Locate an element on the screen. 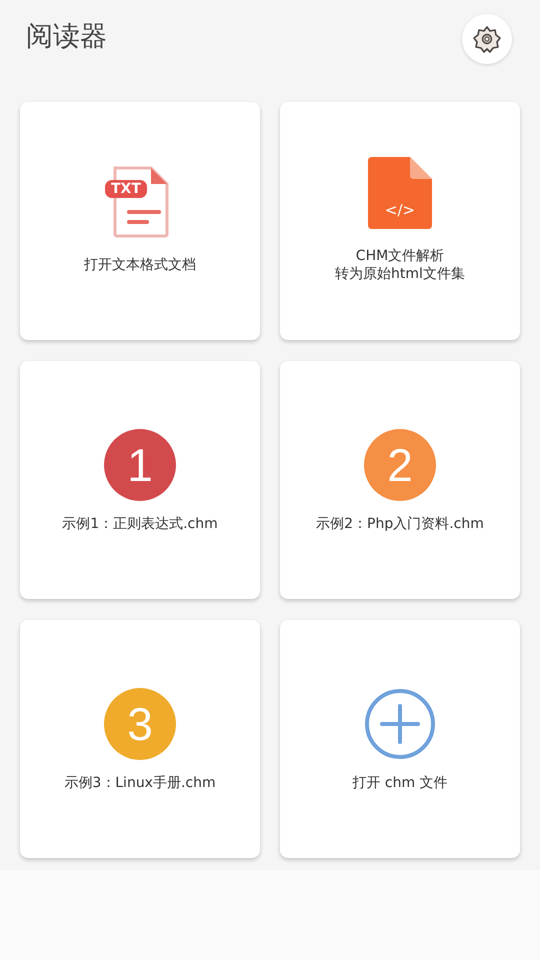 This screenshot has width=540, height=960. file-card: 2 示例2：Php入门资料.chm is located at coordinates (400, 480).